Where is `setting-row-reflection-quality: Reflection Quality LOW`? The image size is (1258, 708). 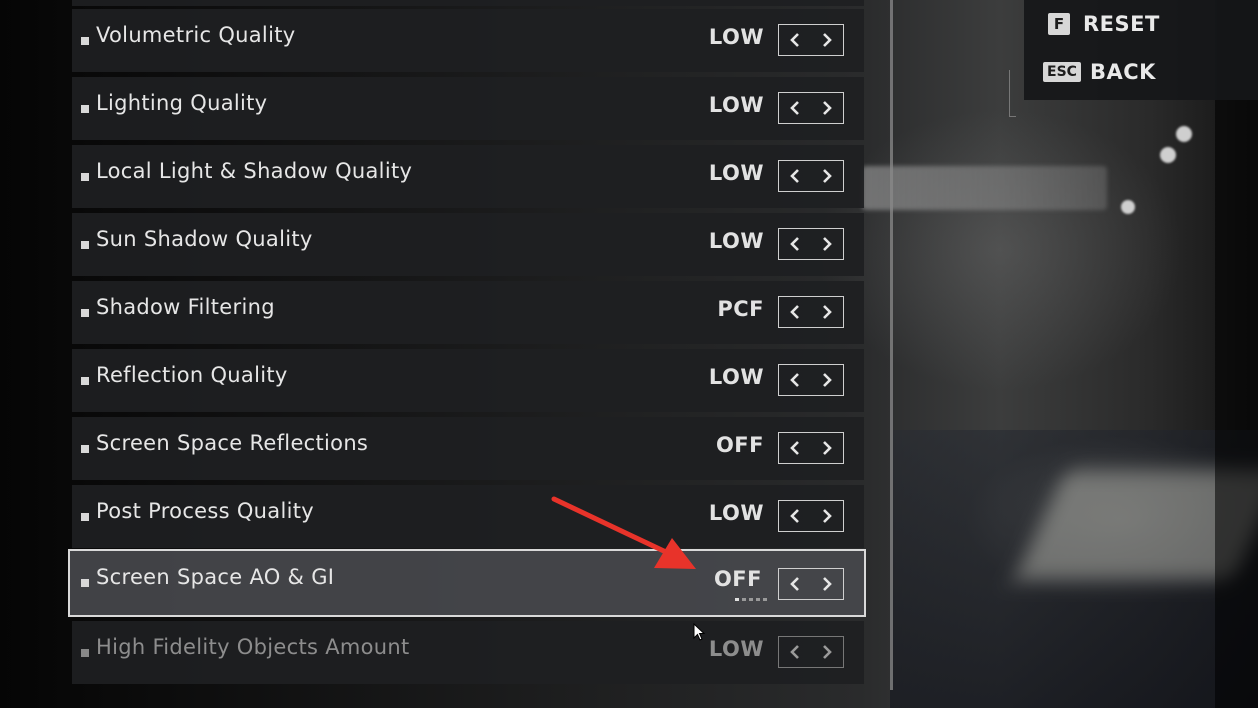
setting-row-reflection-quality: Reflection Quality LOW is located at coordinates (468, 380).